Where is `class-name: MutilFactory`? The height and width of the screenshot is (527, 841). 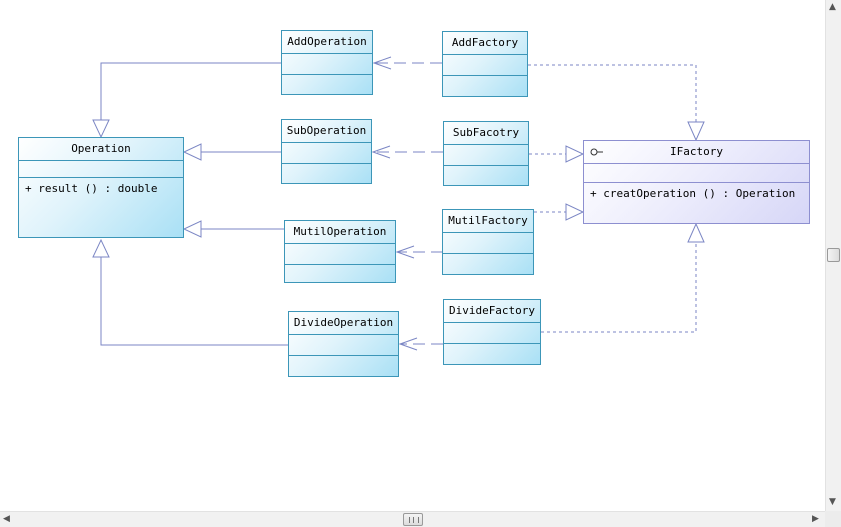
class-name: MutilFactory is located at coordinates (488, 221).